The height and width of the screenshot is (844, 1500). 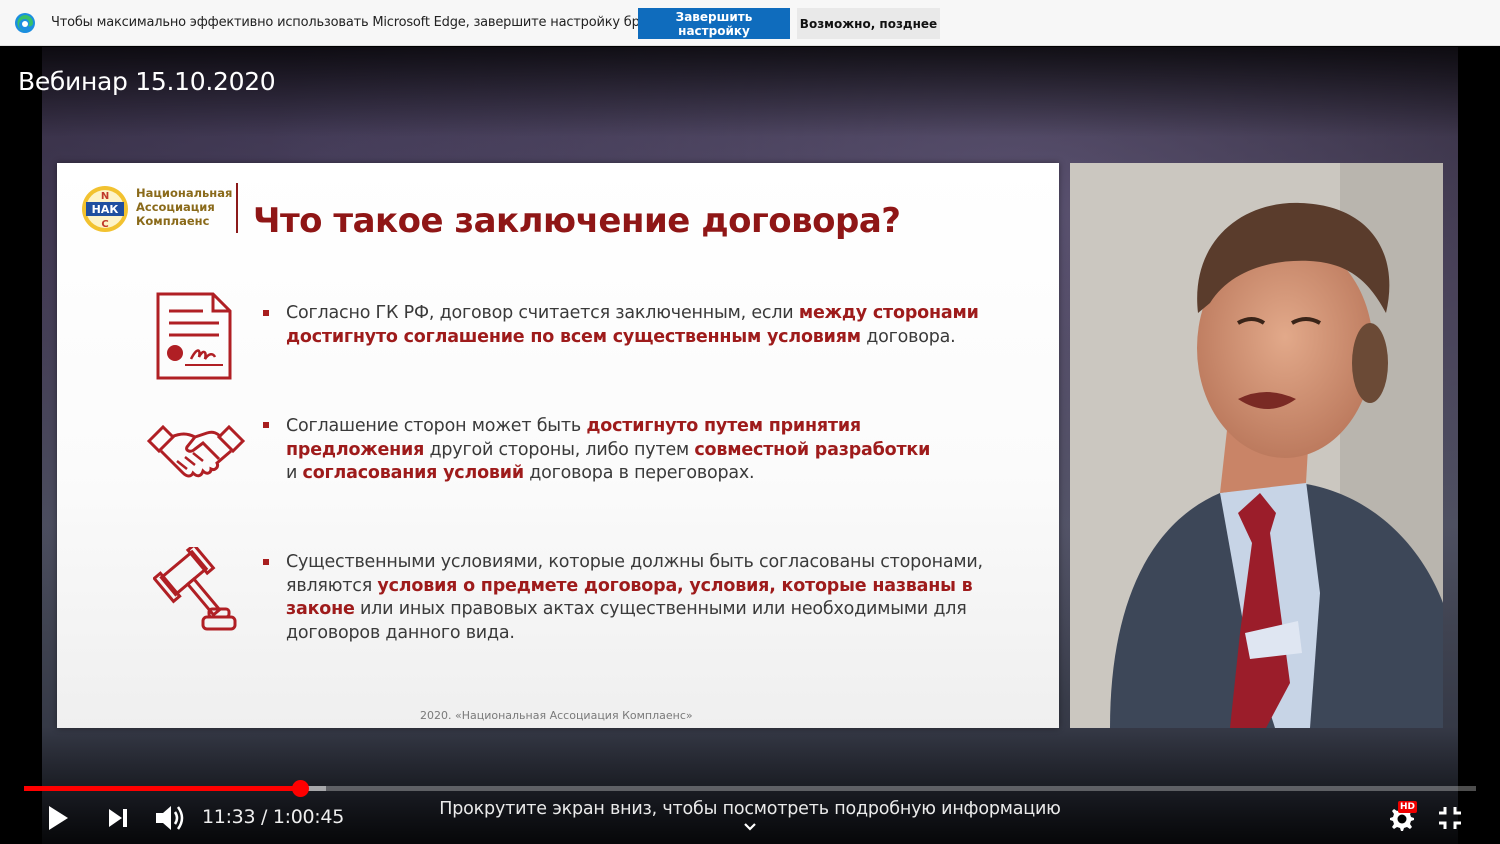 I want to click on progress-bar, so click(x=750, y=788).